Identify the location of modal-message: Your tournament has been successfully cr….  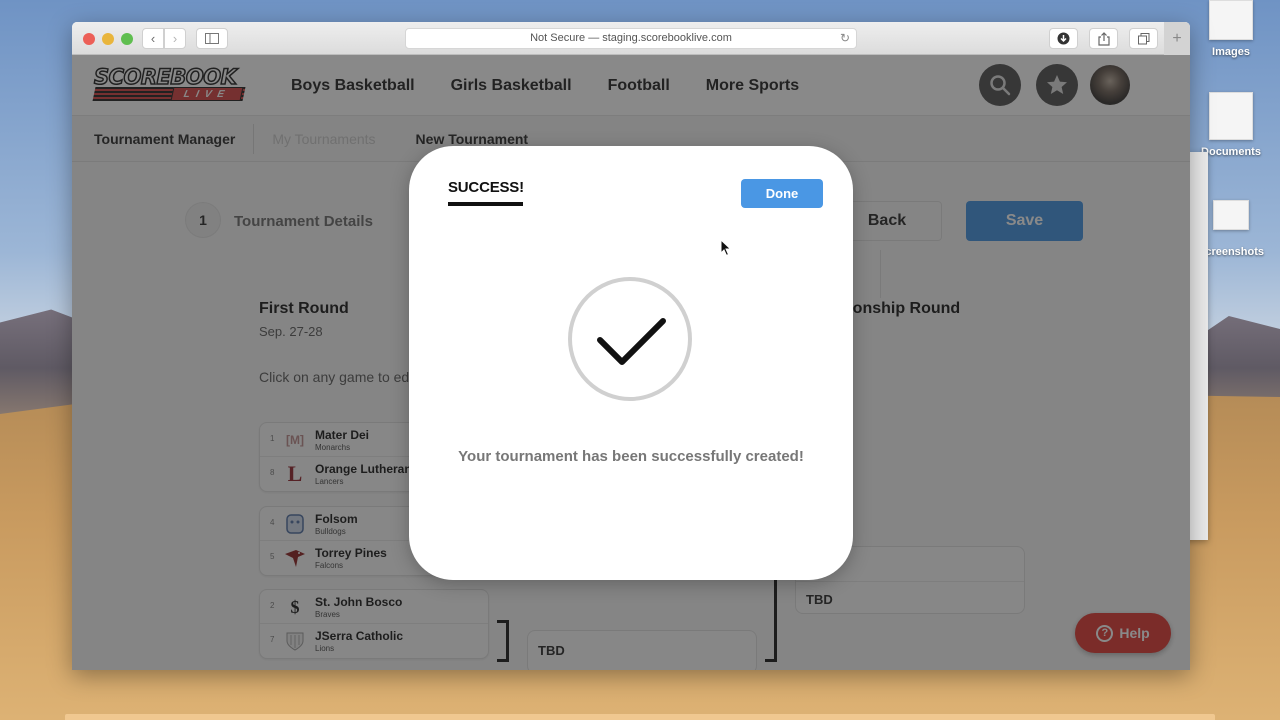
(631, 456).